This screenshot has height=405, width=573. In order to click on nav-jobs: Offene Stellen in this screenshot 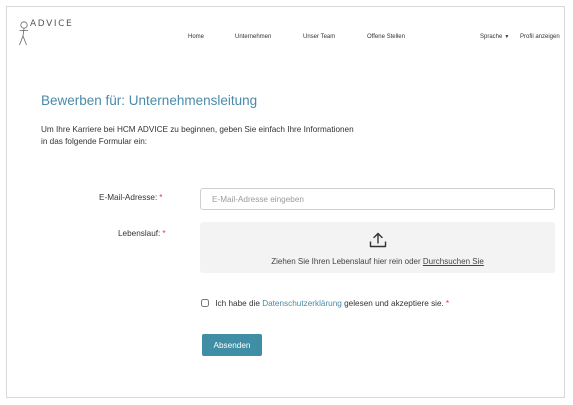, I will do `click(386, 37)`.